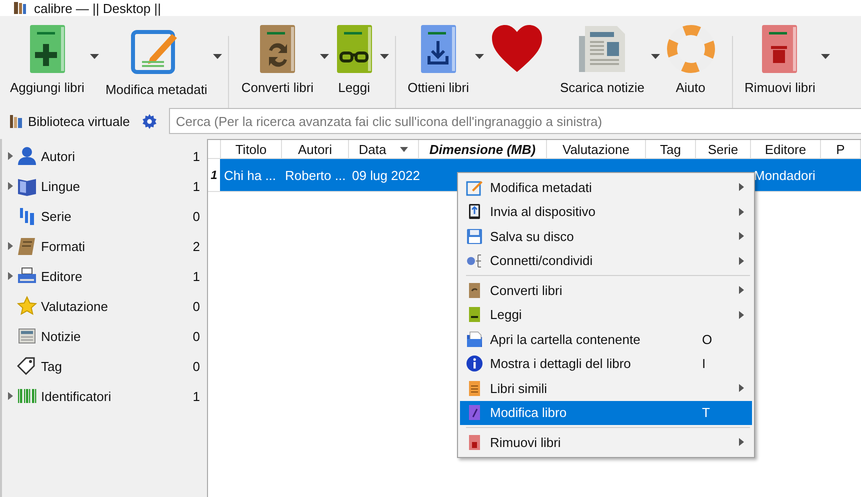  What do you see at coordinates (784, 175) in the screenshot?
I see `table-cell-text: Mondadori` at bounding box center [784, 175].